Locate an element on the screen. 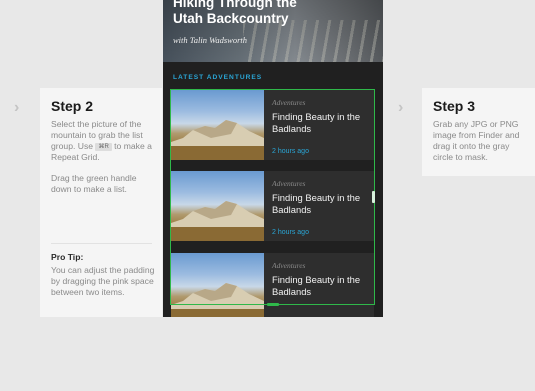 Image resolution: width=535 pixels, height=391 pixels. repeat-grid-column-handle is located at coordinates (373, 197).